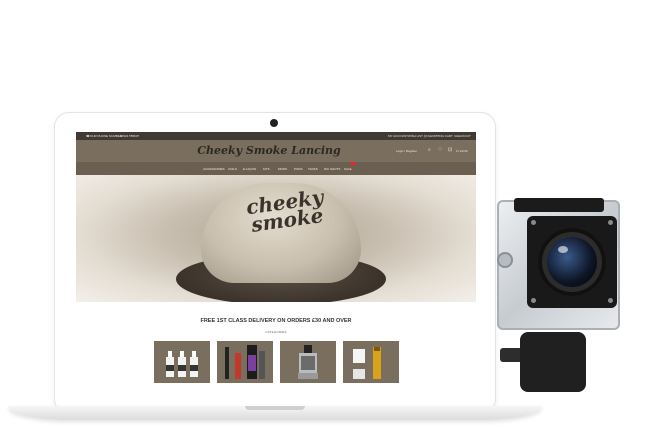  What do you see at coordinates (129, 136) in the screenshot?
I see `phone-number: 01524 555607` at bounding box center [129, 136].